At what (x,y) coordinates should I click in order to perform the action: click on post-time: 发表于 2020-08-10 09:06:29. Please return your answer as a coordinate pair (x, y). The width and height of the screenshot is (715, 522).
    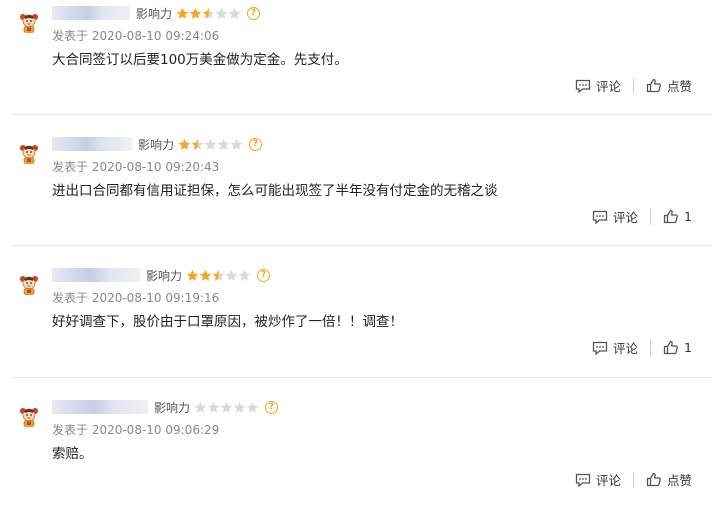
    Looking at the image, I should click on (136, 430).